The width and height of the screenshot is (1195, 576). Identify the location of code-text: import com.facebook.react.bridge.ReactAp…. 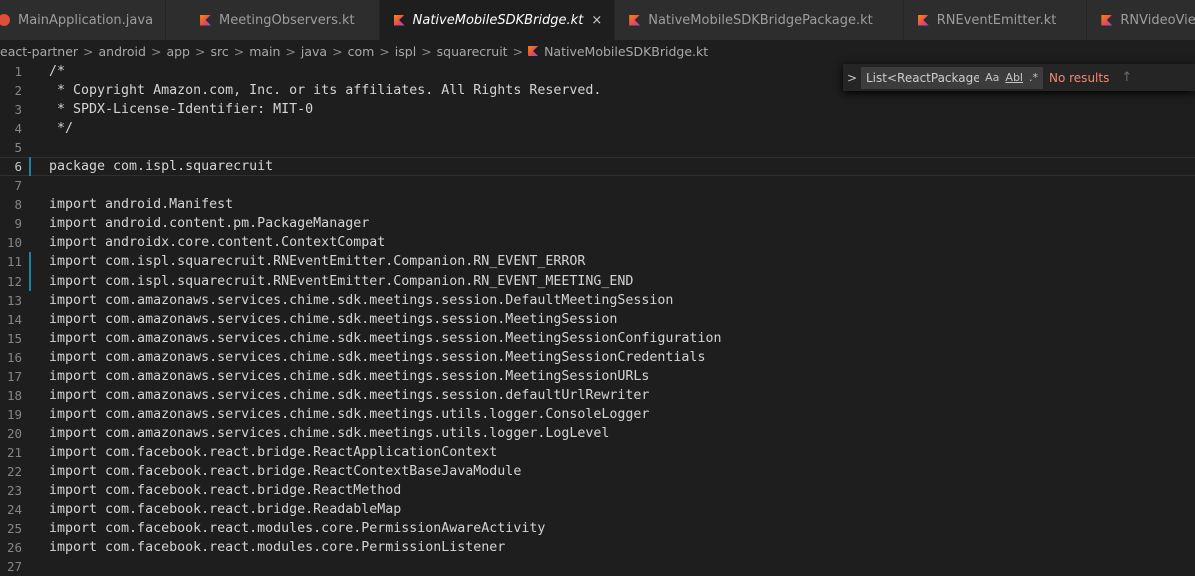
(273, 452).